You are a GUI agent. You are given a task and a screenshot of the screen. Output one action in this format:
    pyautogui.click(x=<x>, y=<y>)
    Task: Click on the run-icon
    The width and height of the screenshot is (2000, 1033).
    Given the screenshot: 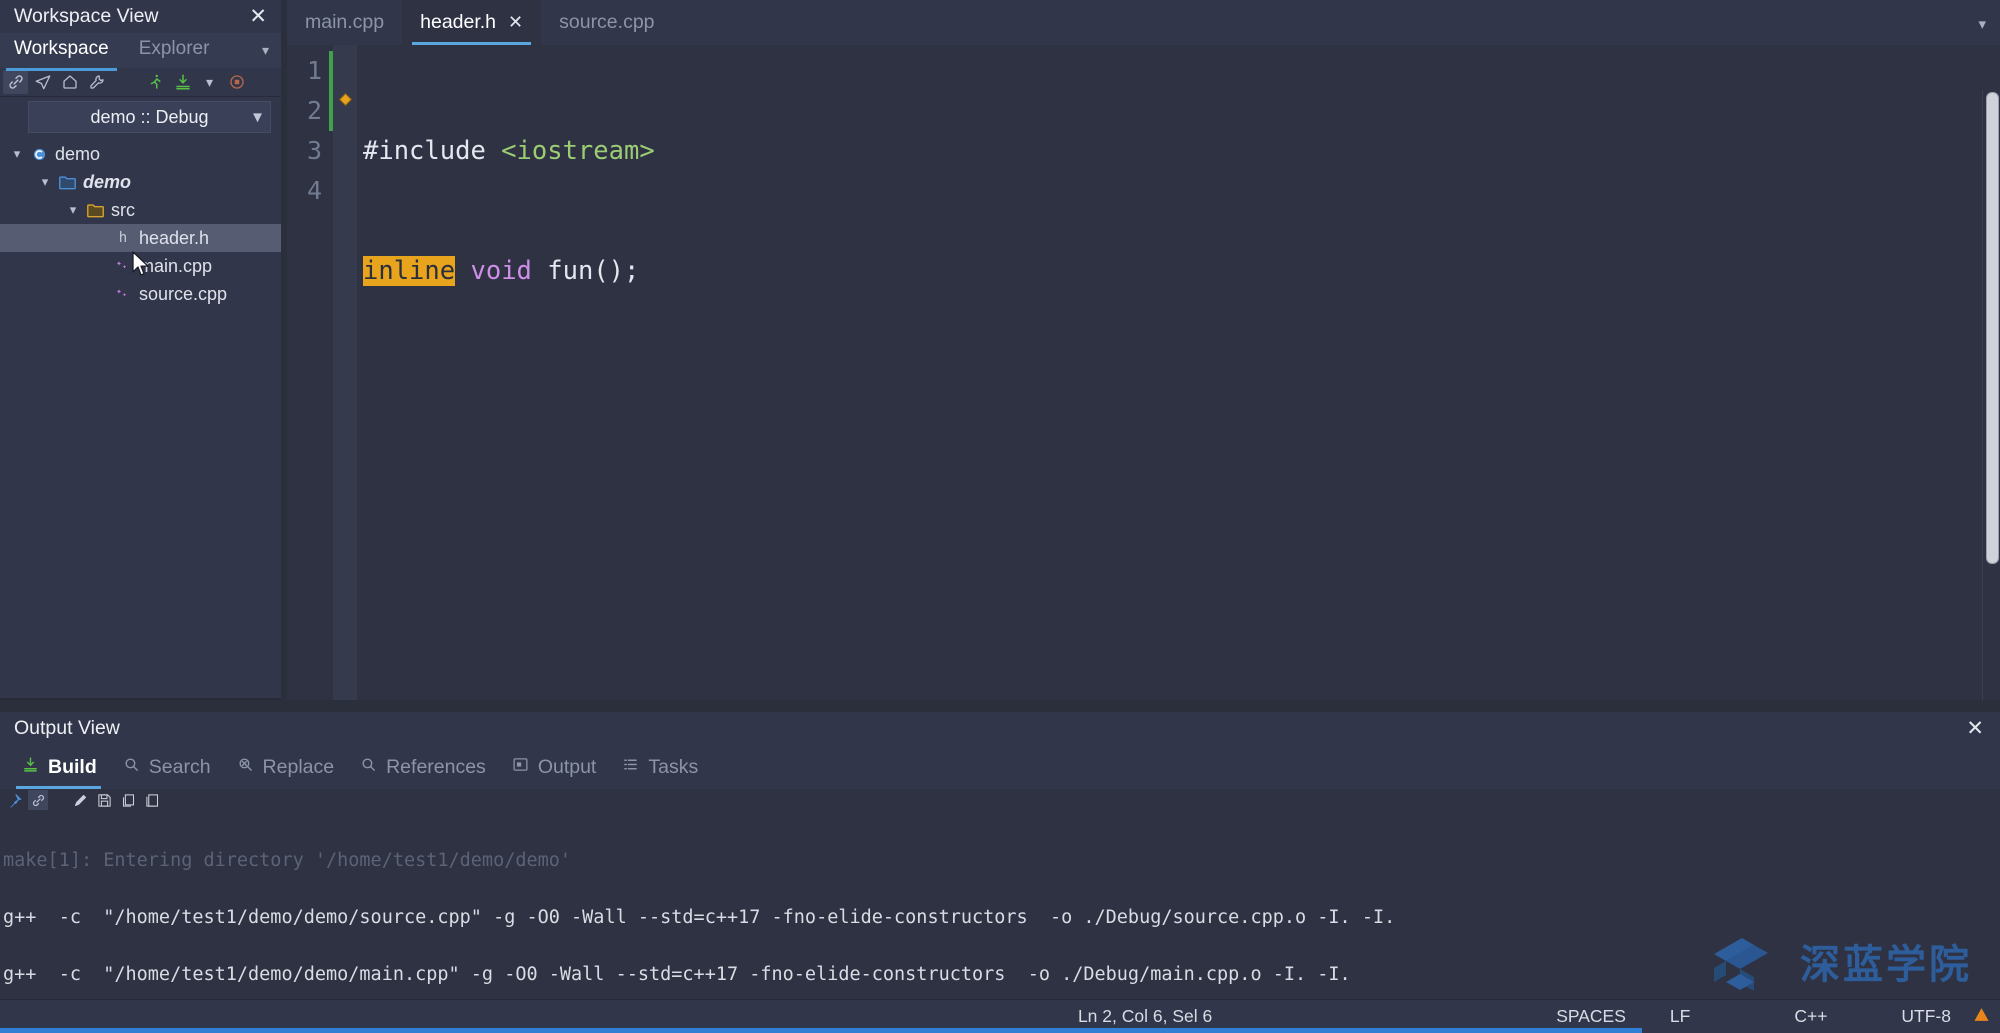 What is the action you would take?
    pyautogui.click(x=155, y=82)
    